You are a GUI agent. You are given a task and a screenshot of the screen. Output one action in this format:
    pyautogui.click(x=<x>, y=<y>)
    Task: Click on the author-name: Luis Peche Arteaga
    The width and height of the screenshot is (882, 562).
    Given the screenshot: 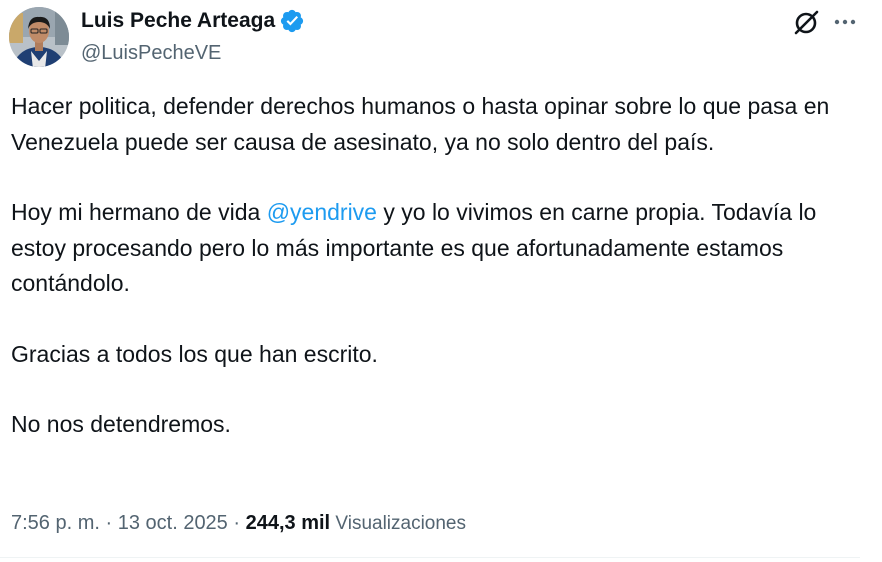 What is the action you would take?
    pyautogui.click(x=193, y=21)
    